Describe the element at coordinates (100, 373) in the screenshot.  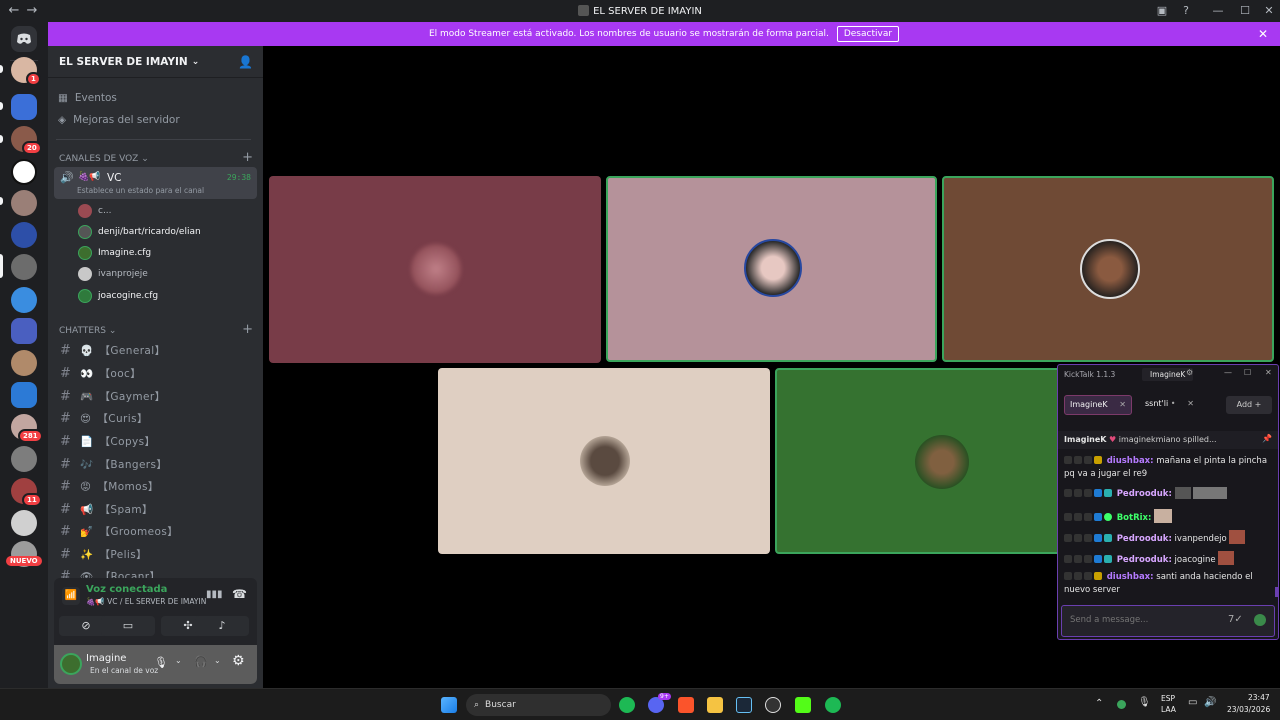
I see `text-channel: # 👀 【ooc】` at that location.